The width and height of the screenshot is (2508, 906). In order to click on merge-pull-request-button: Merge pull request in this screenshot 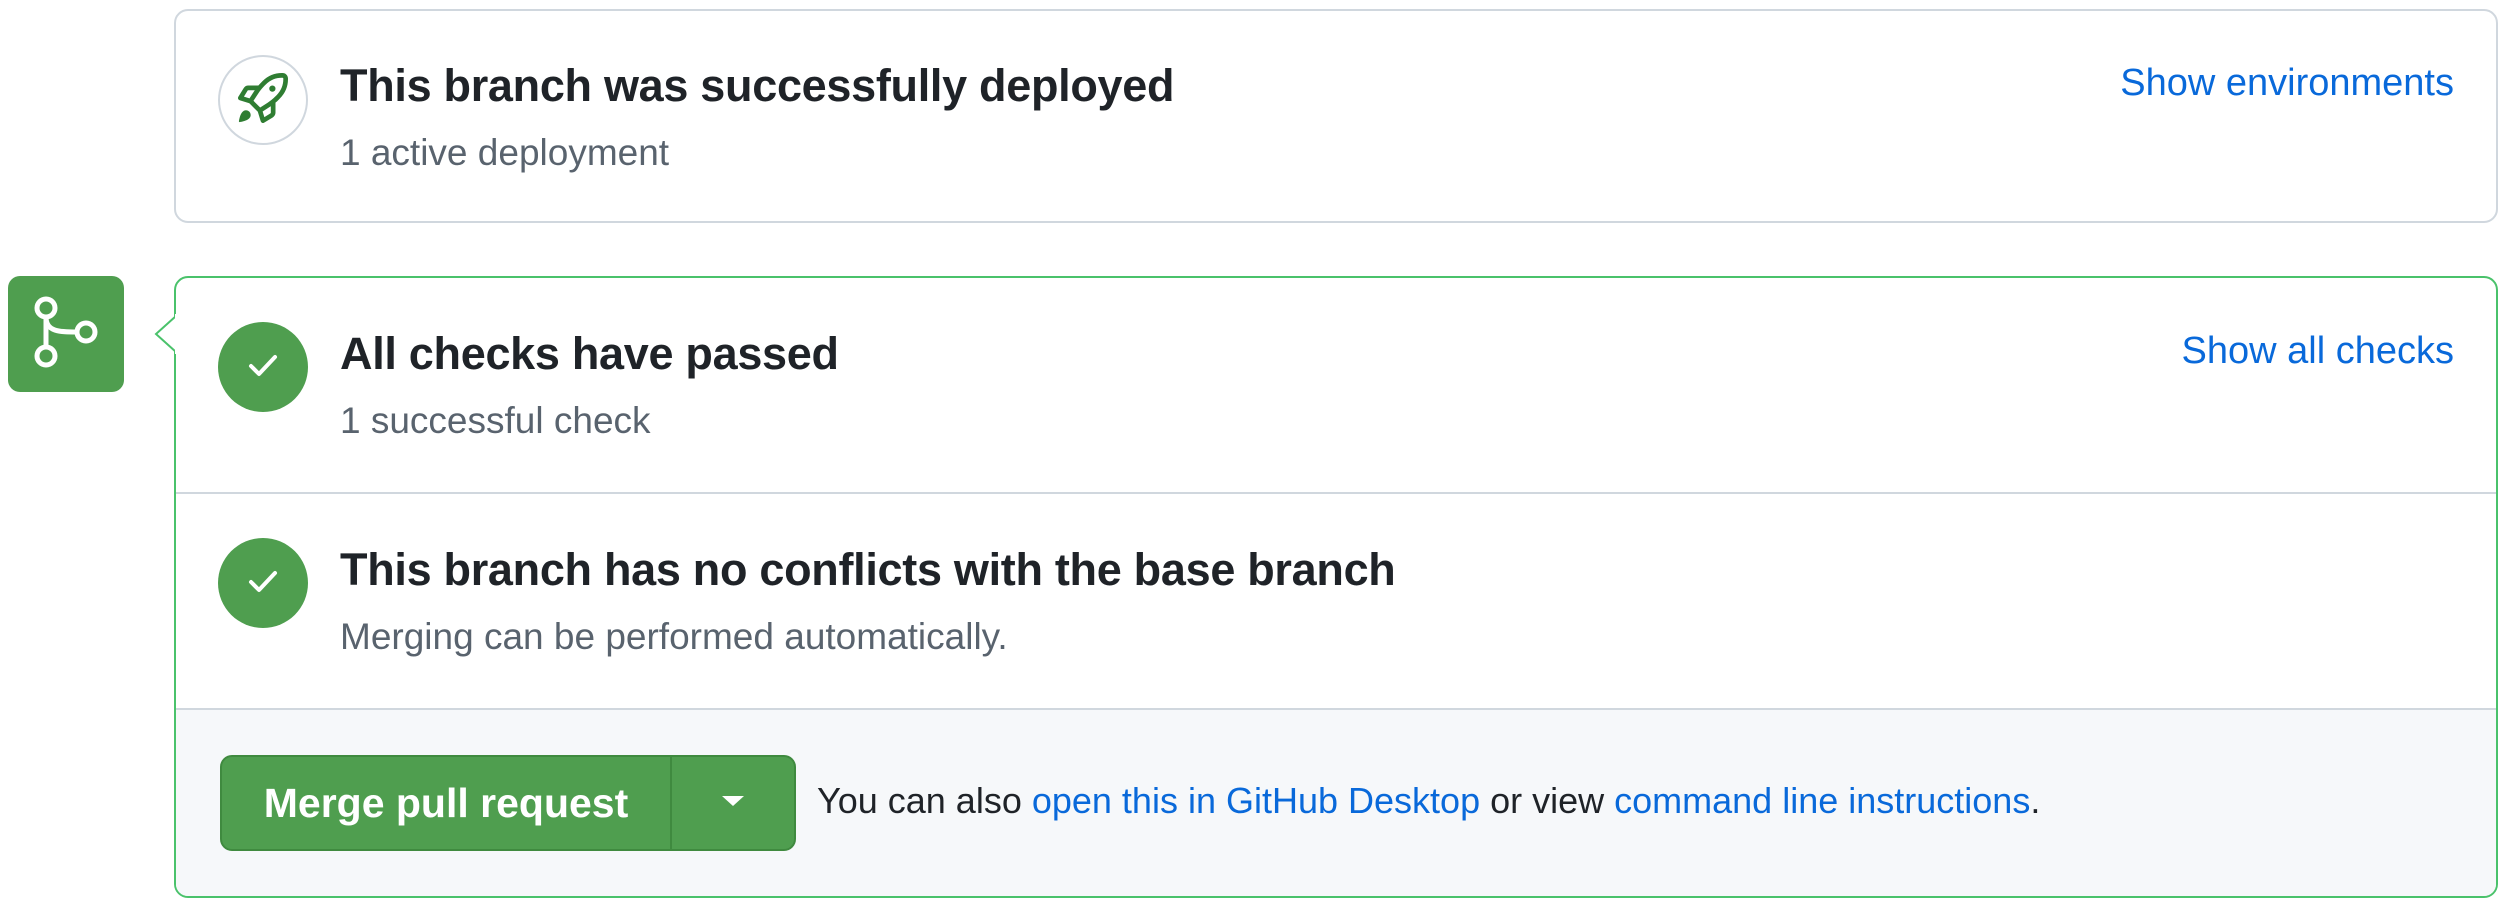, I will do `click(447, 803)`.